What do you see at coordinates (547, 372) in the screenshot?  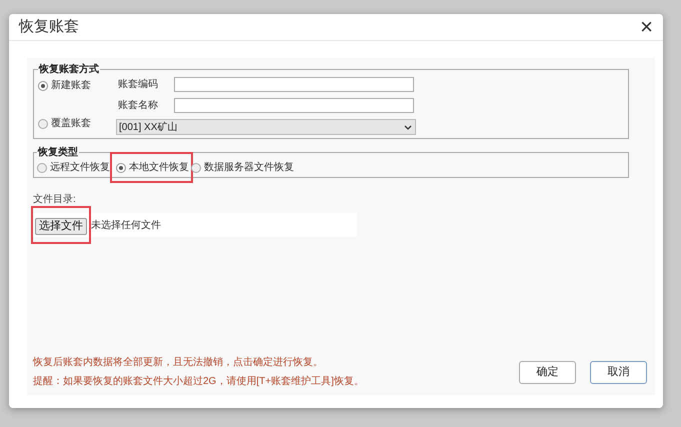 I see `ok-button: 确定` at bounding box center [547, 372].